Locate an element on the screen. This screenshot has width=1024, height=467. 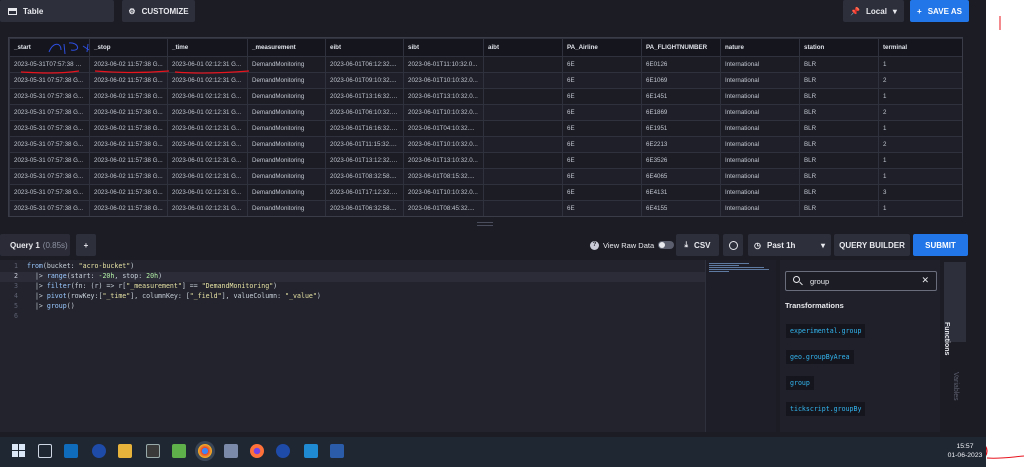
column-header: aibt is located at coordinates (523, 47).